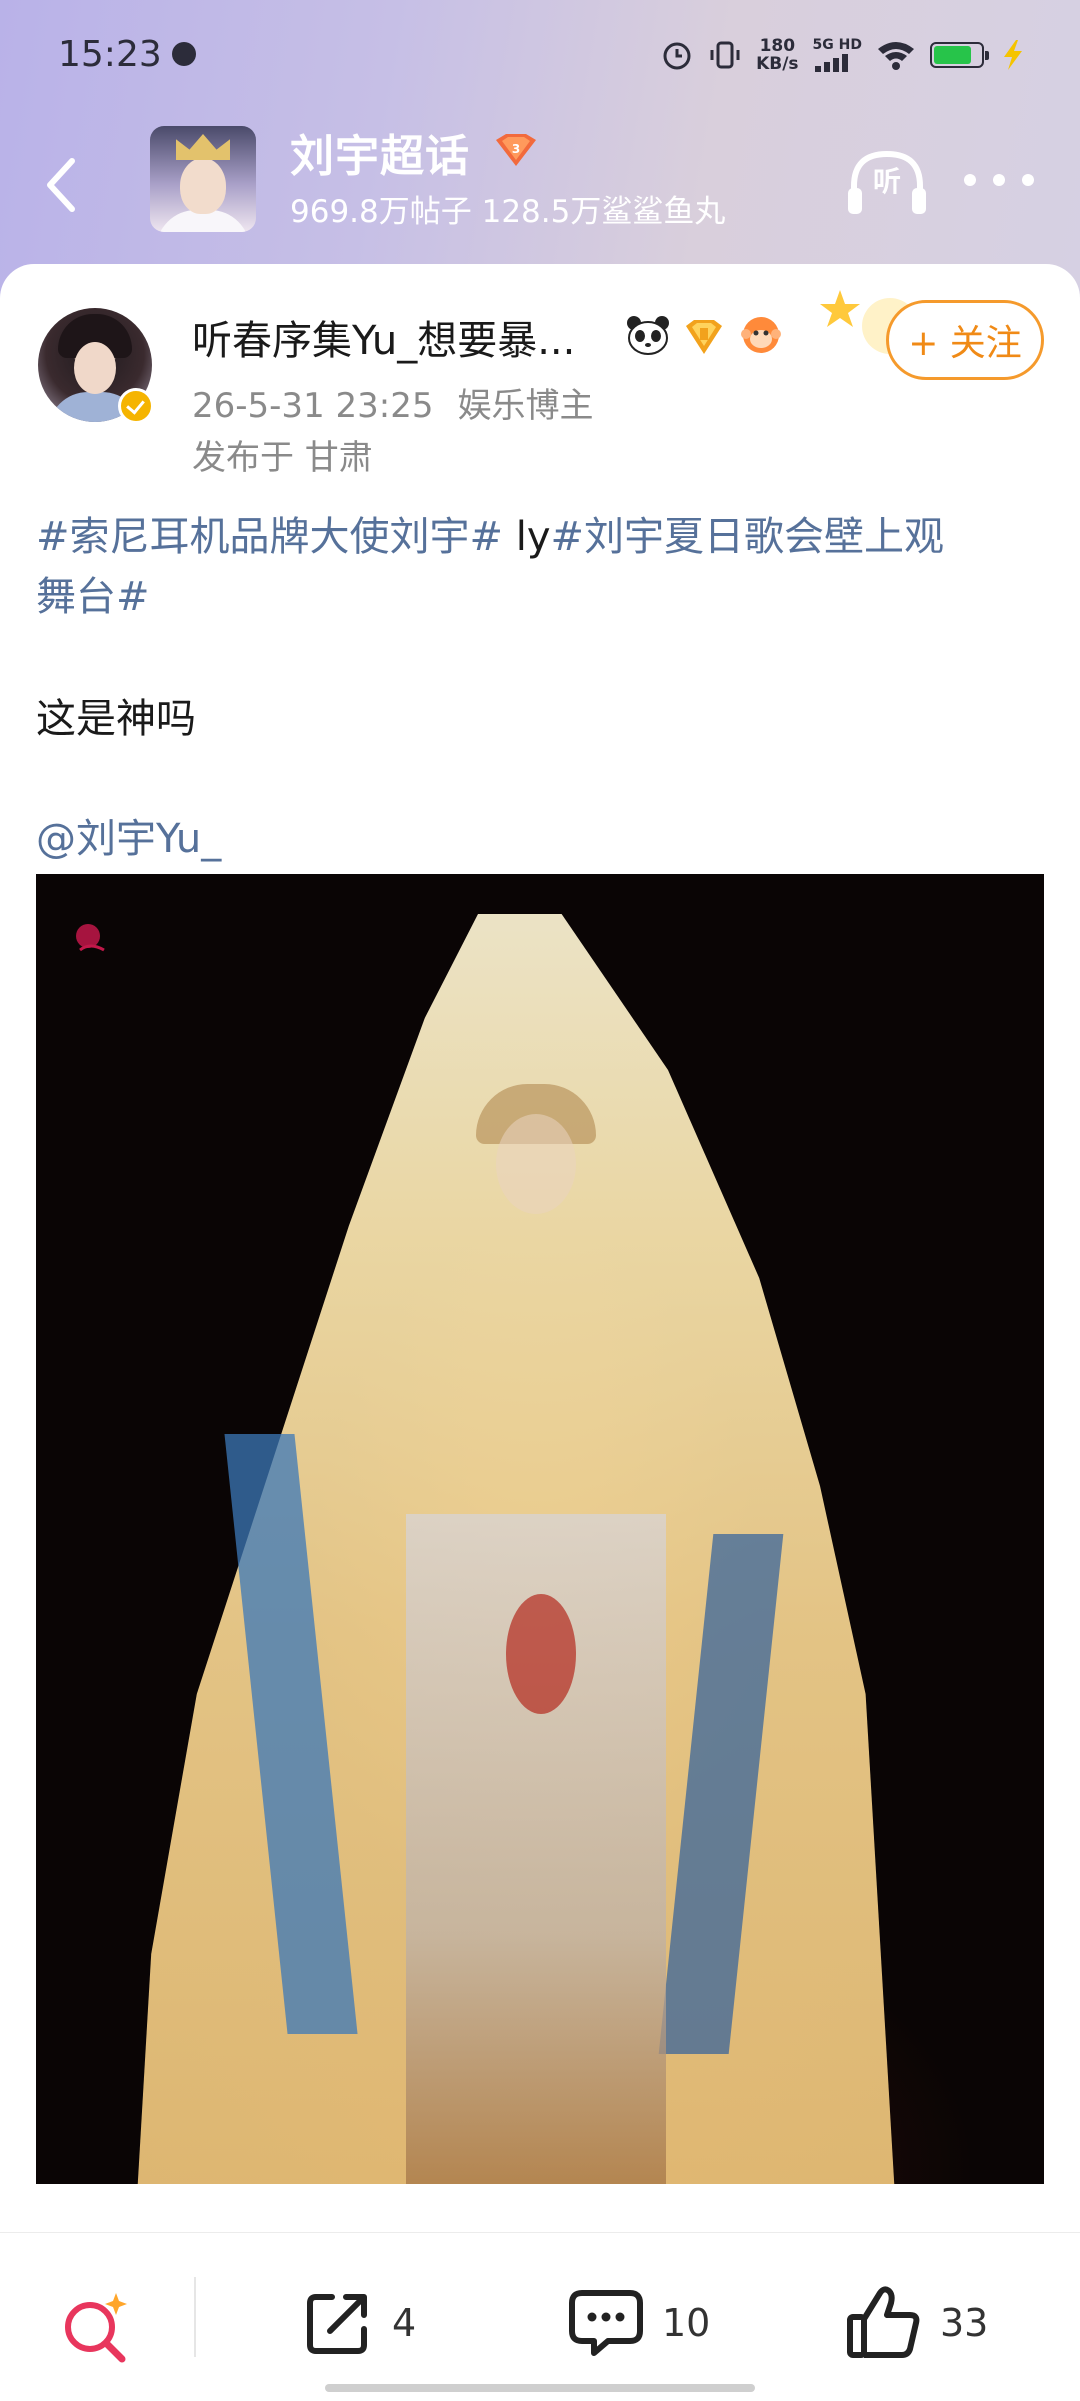  I want to click on repost-button: 4, so click(359, 2323).